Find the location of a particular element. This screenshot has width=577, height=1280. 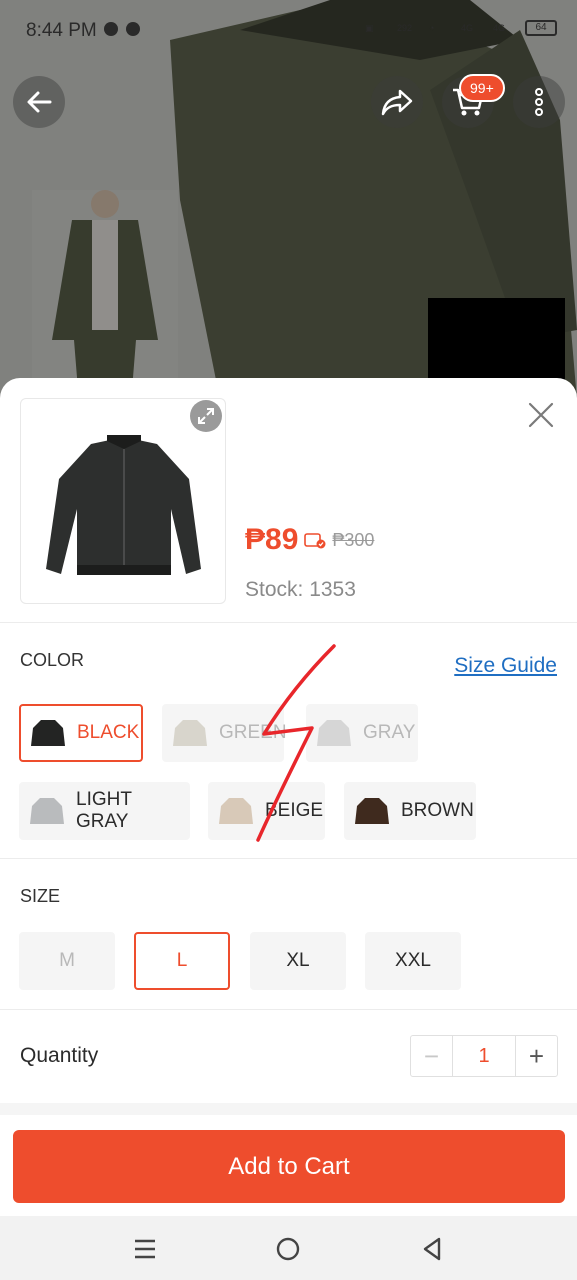

share-icon is located at coordinates (397, 102).